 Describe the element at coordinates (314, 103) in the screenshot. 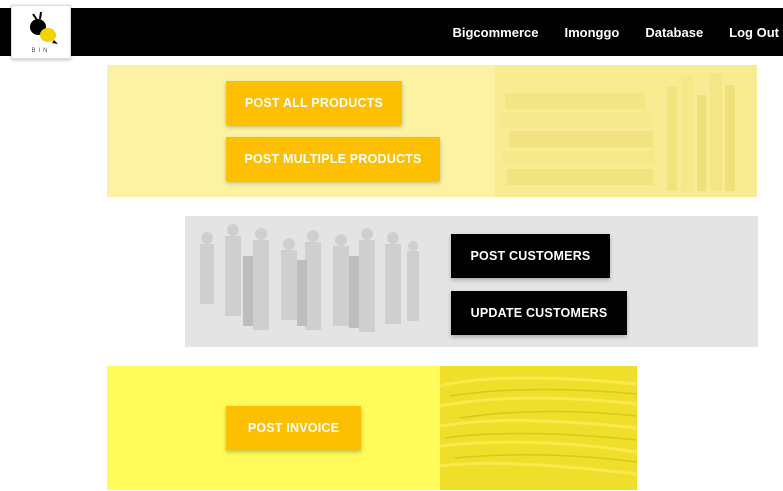

I see `post-all-products-button: POST ALL PRODUCTS` at that location.